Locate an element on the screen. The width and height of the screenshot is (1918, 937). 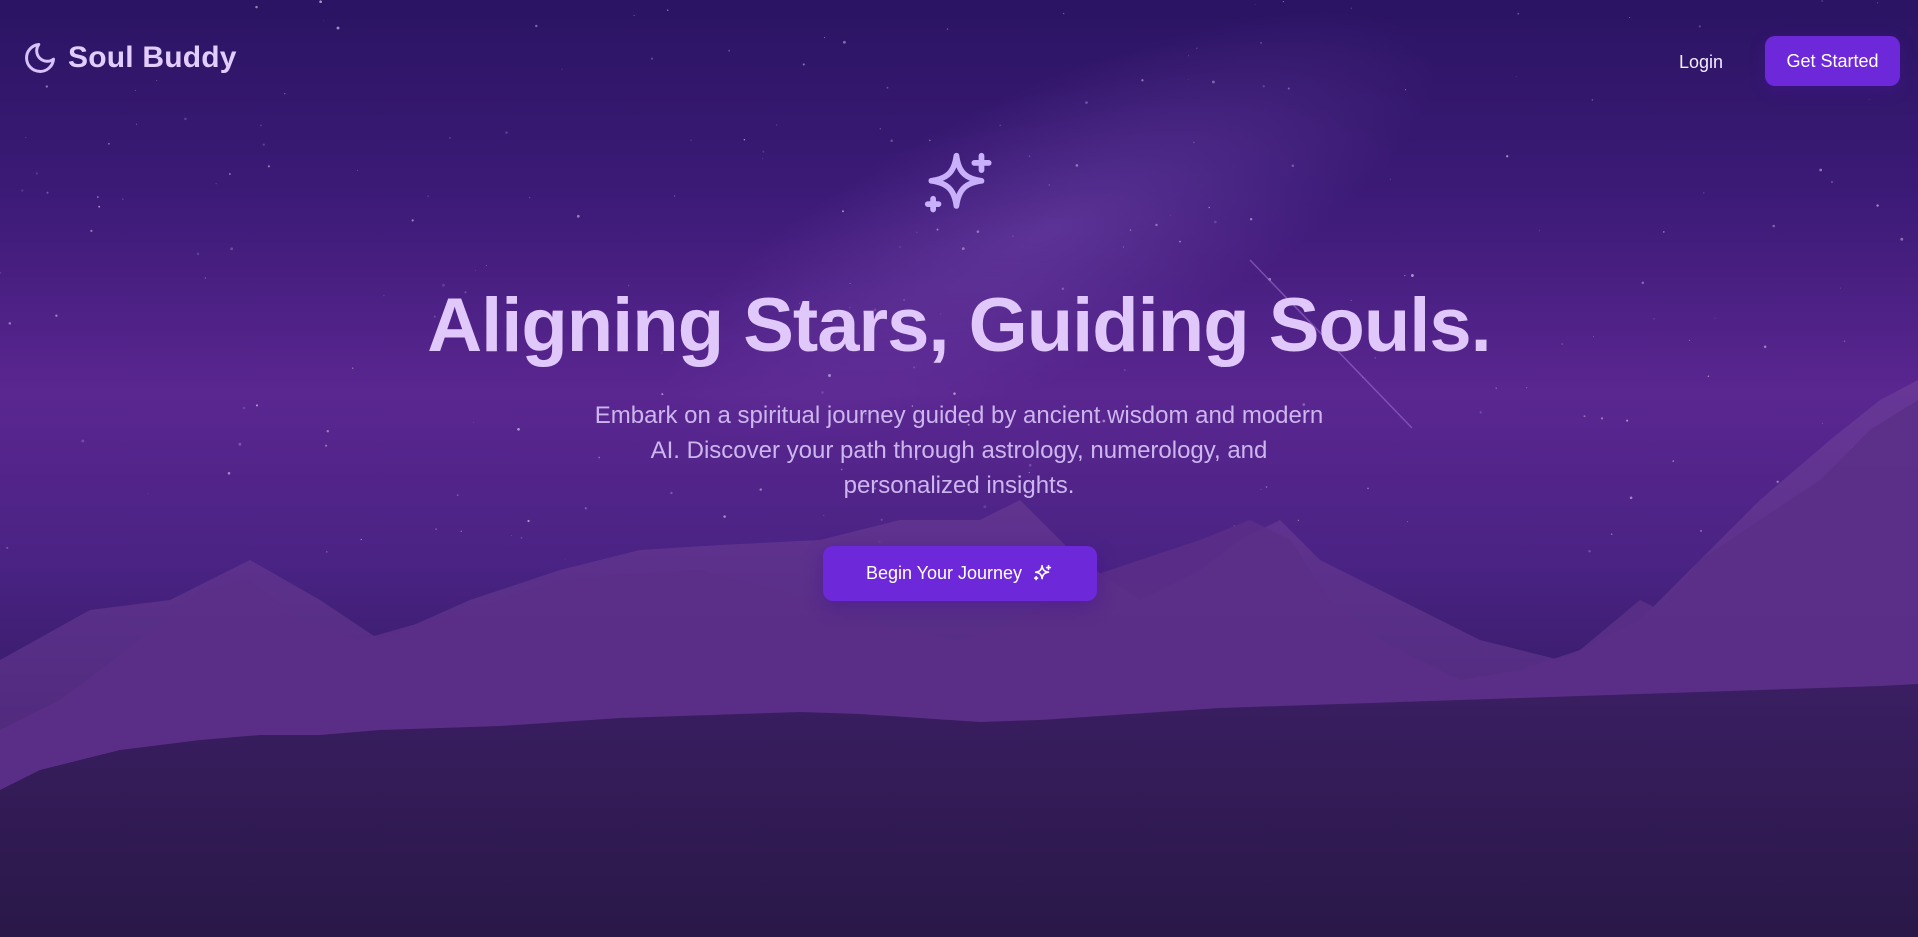
hero-title: Aligning Stars, Guiding Souls. is located at coordinates (959, 325).